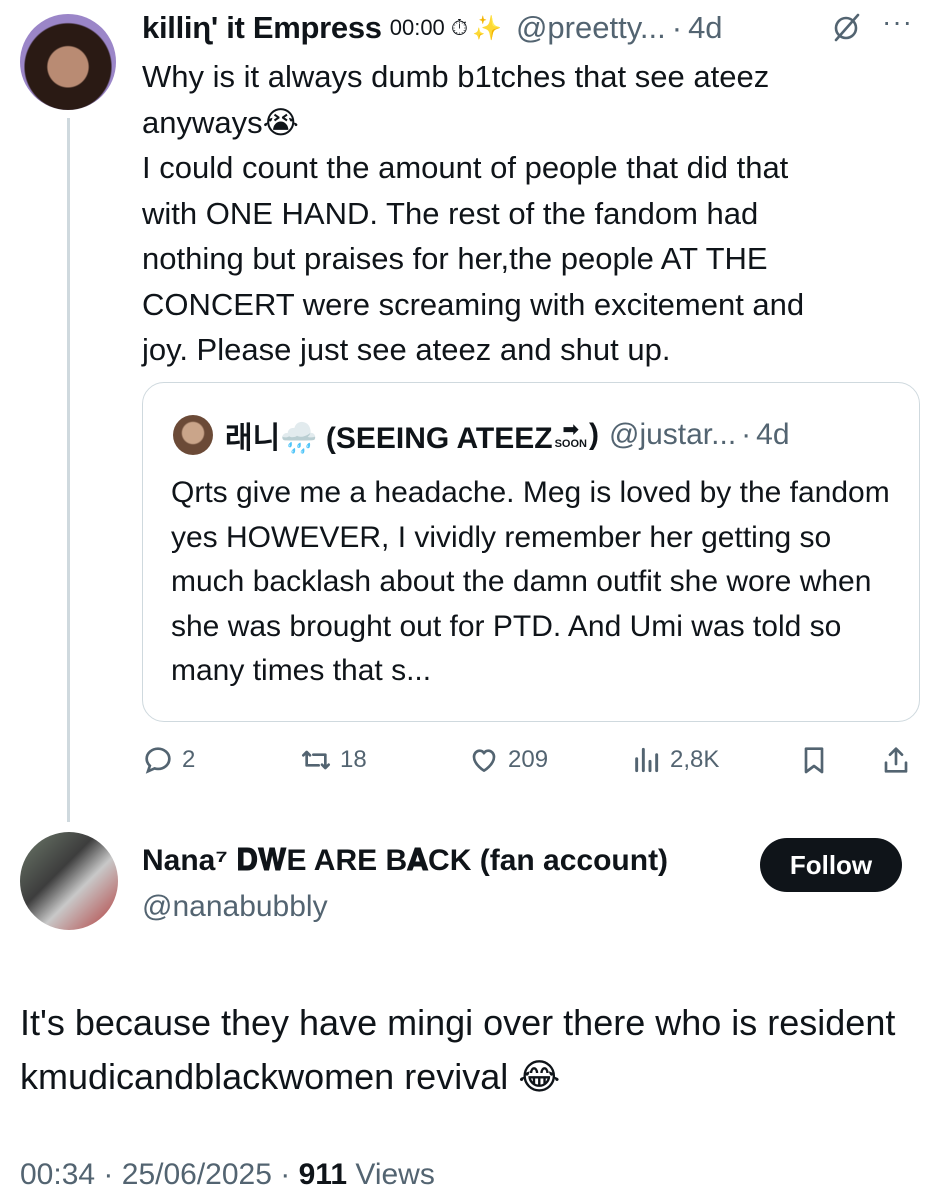 The image size is (940, 1200). I want to click on quoted-timestamp: 4d, so click(773, 434).